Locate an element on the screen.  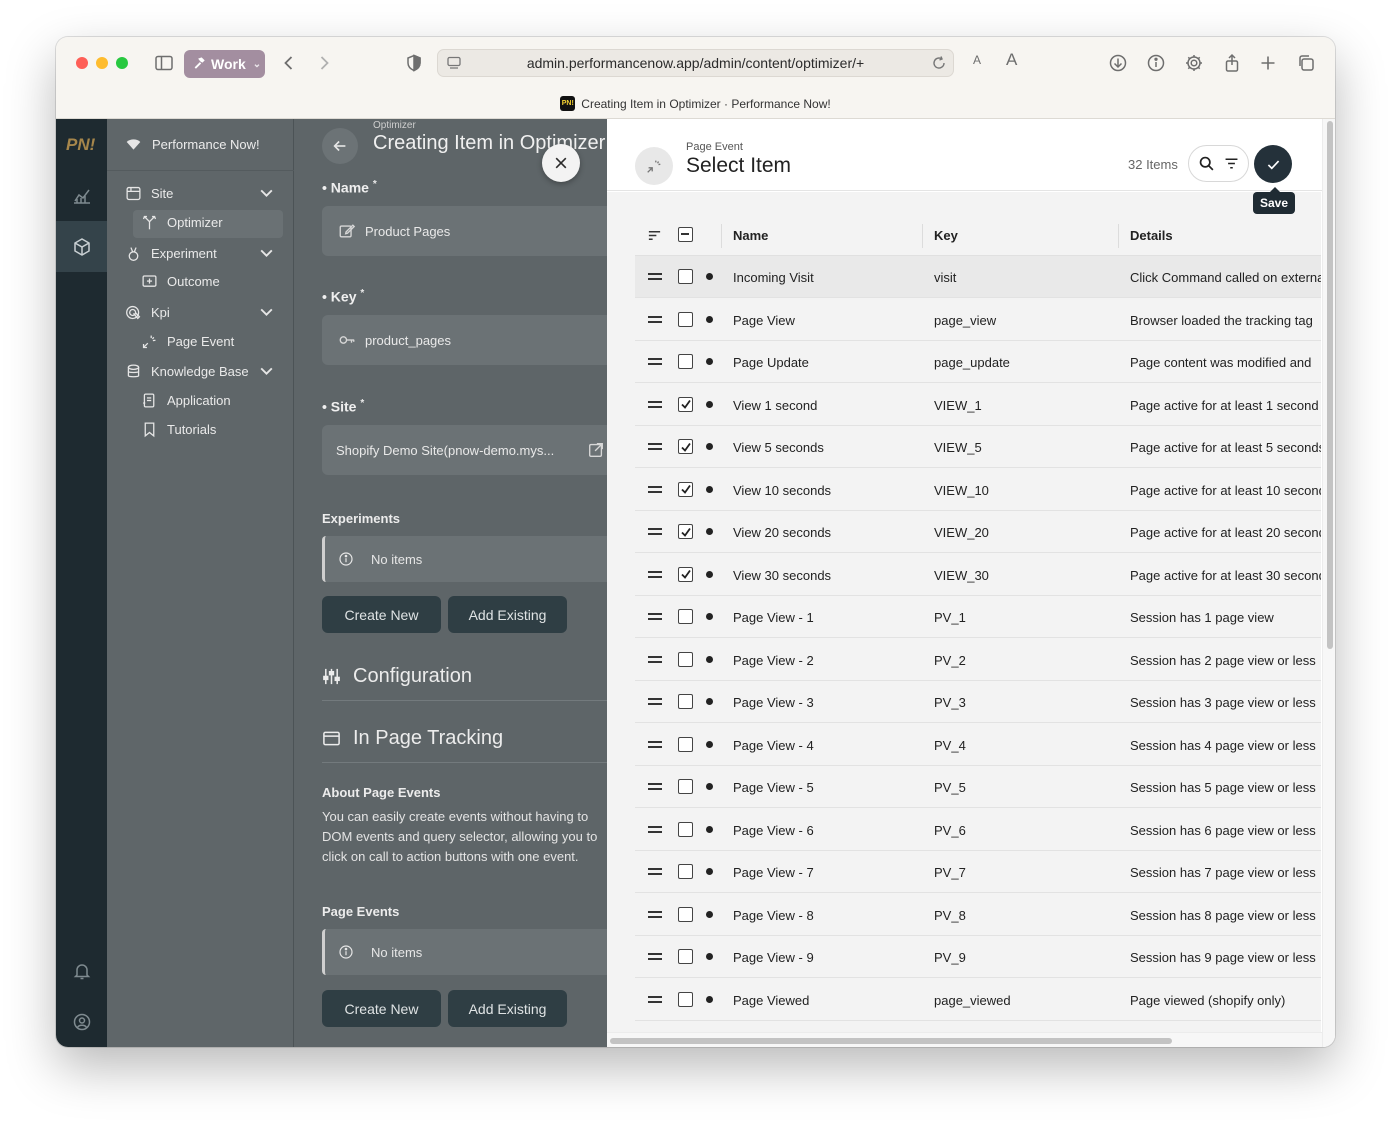
column-header-name: Name is located at coordinates (750, 235).